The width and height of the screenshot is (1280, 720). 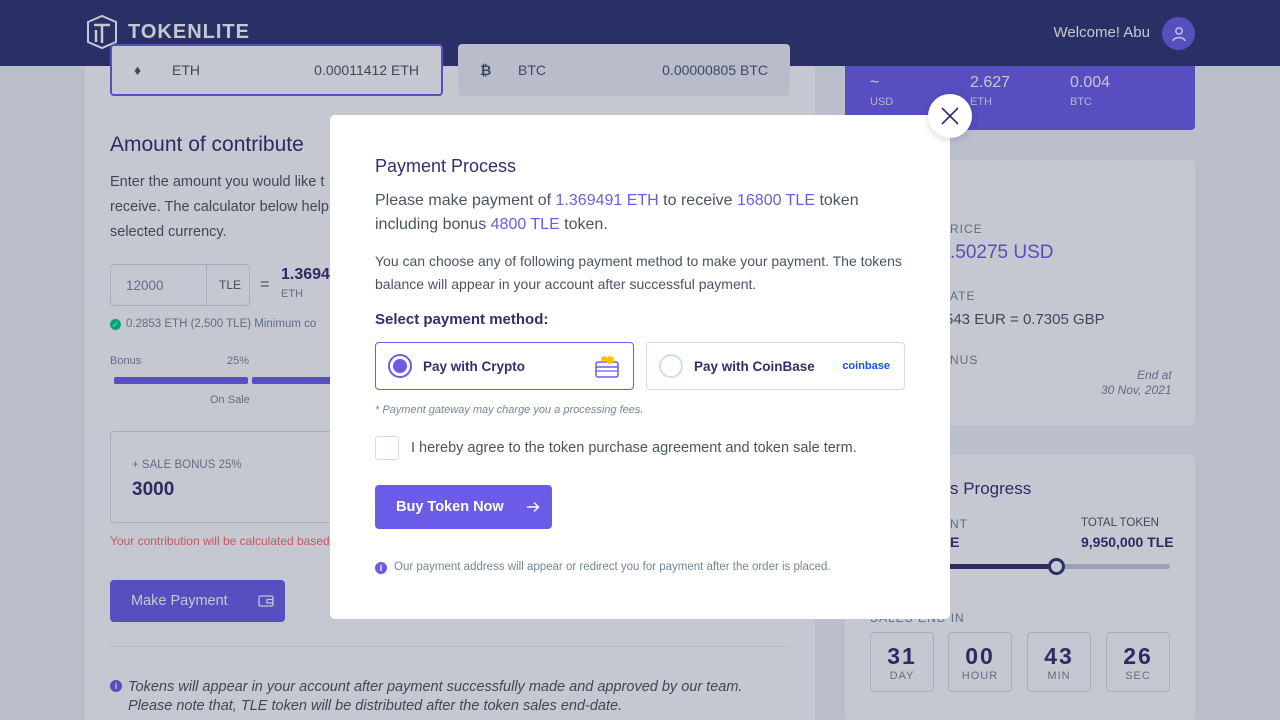 I want to click on receive-amount-tle: 16800 TLE, so click(x=776, y=200).